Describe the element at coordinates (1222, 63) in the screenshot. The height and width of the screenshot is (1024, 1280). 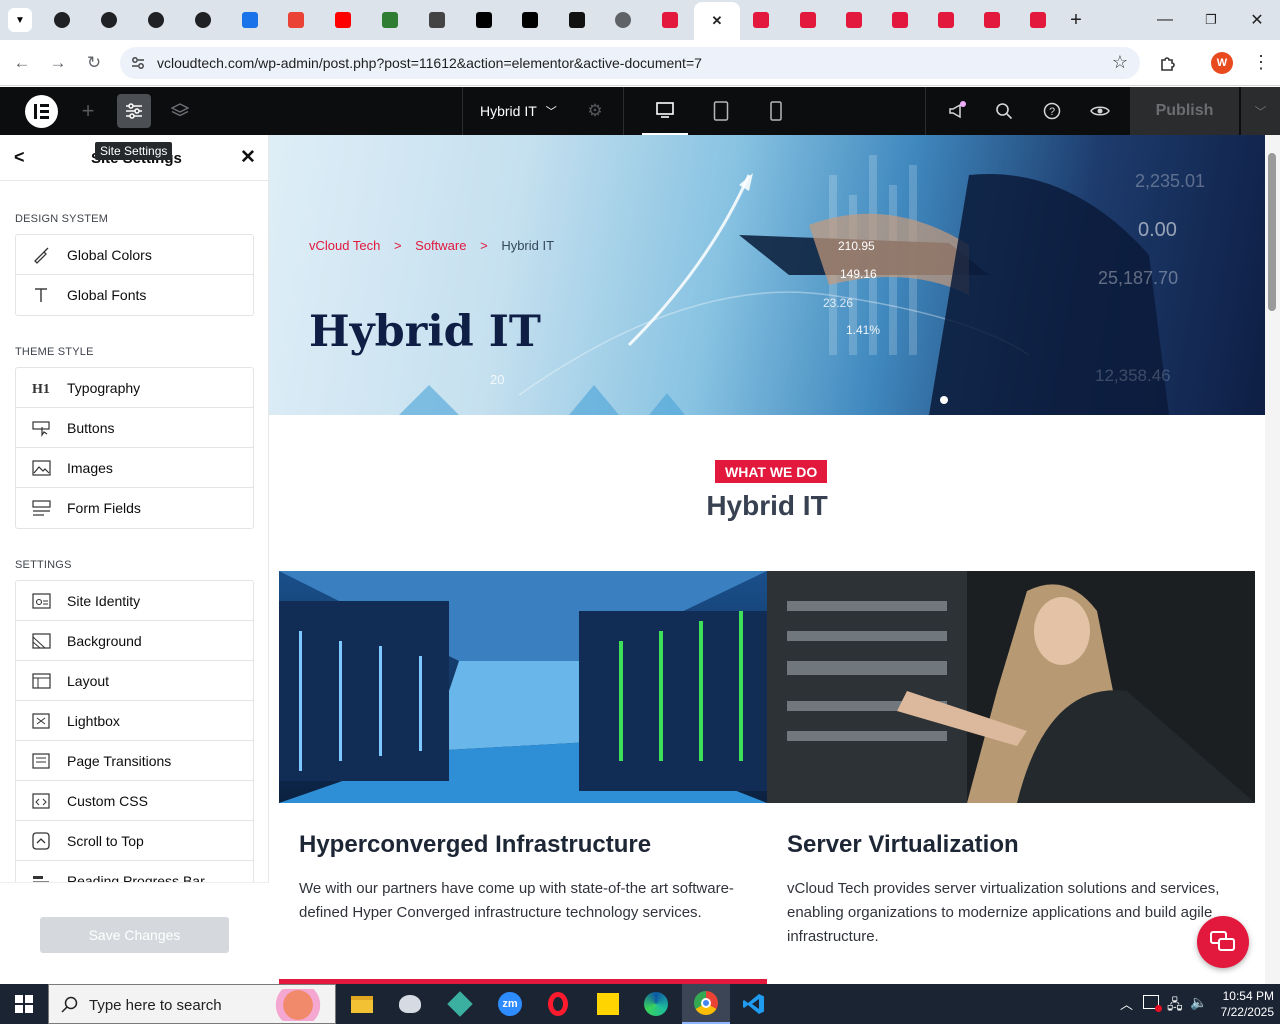
I see `profile-avatar: W` at that location.